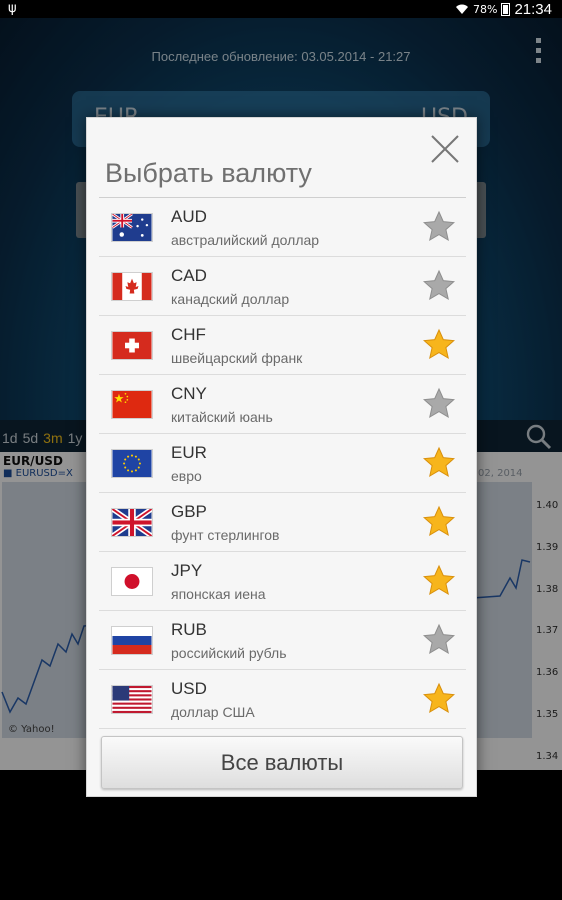  What do you see at coordinates (132, 581) in the screenshot?
I see `jp-flag-icon` at bounding box center [132, 581].